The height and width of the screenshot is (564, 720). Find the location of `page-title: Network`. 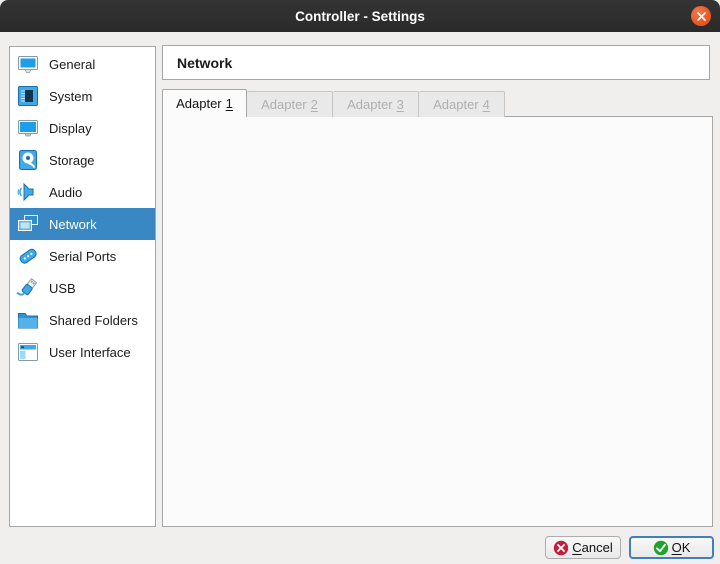

page-title: Network is located at coordinates (205, 62).